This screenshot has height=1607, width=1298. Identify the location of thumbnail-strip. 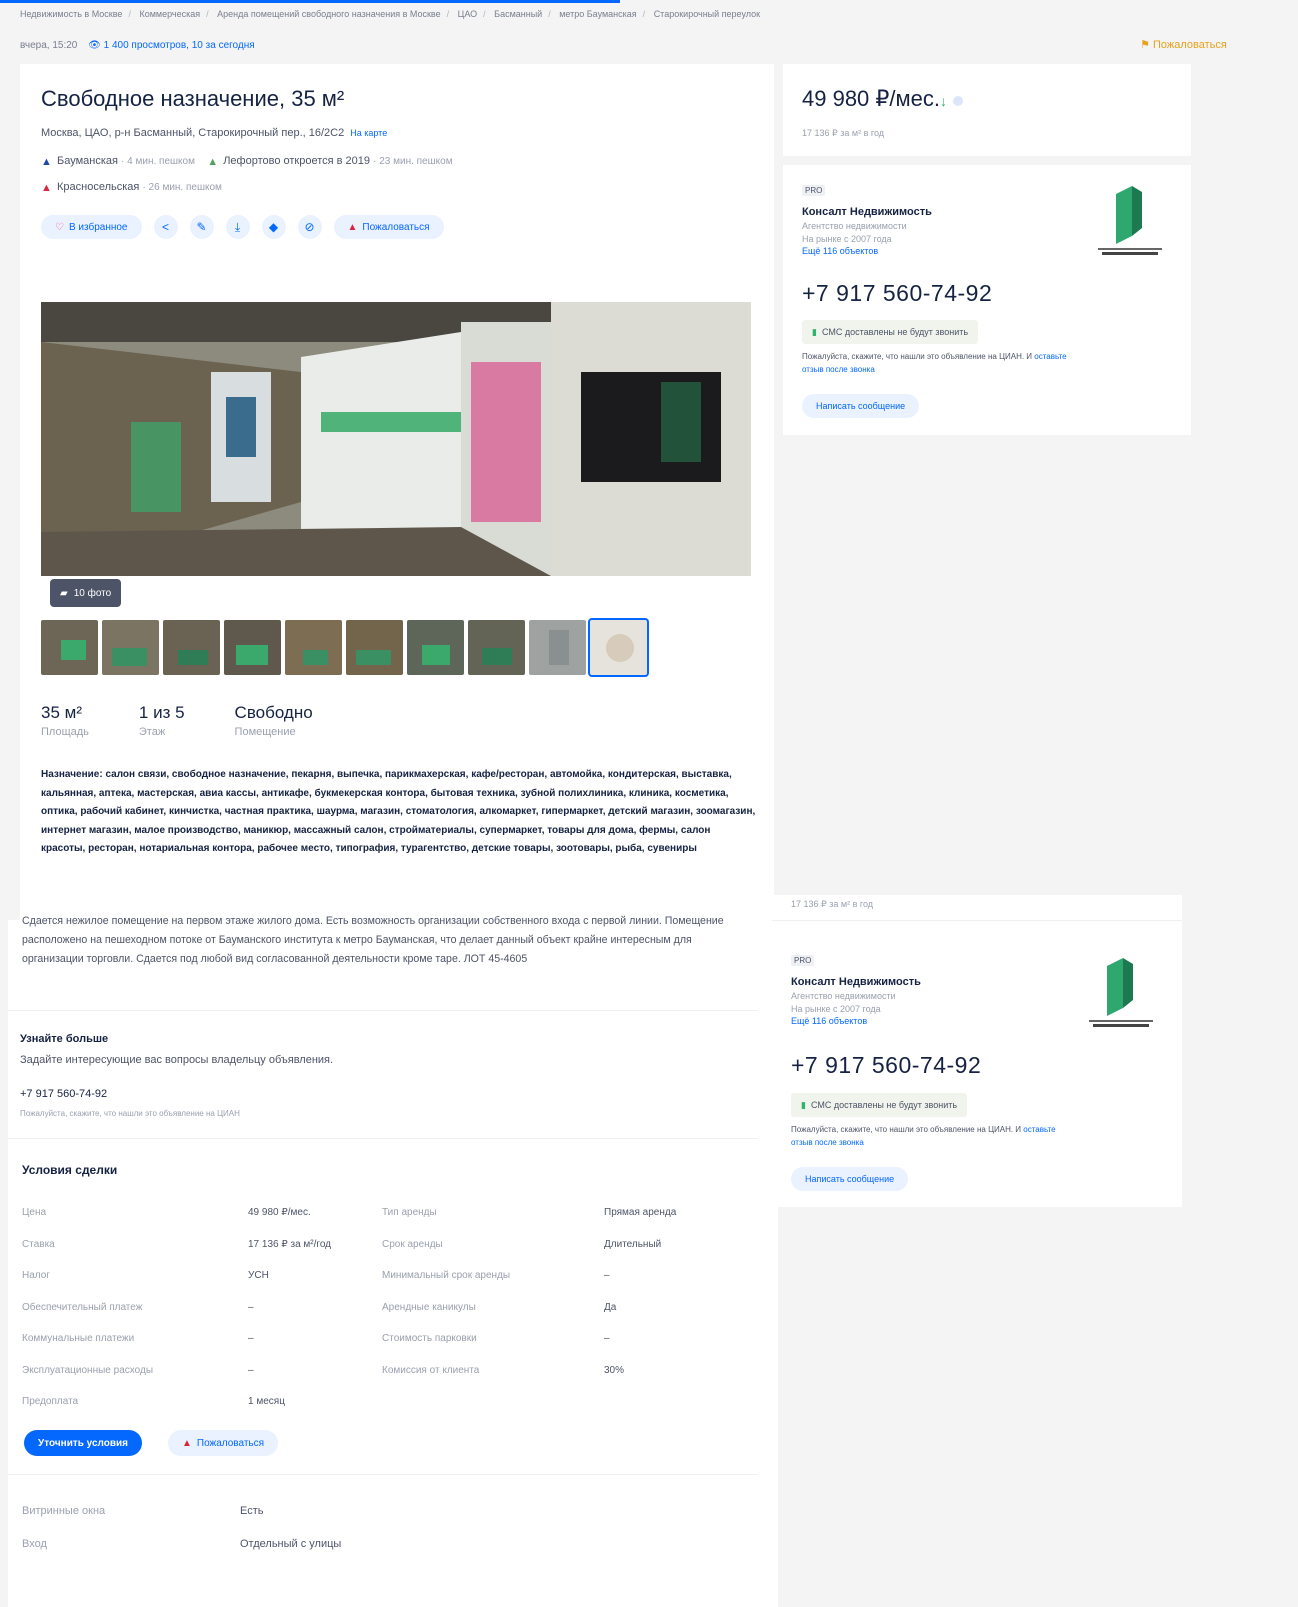
(345, 647).